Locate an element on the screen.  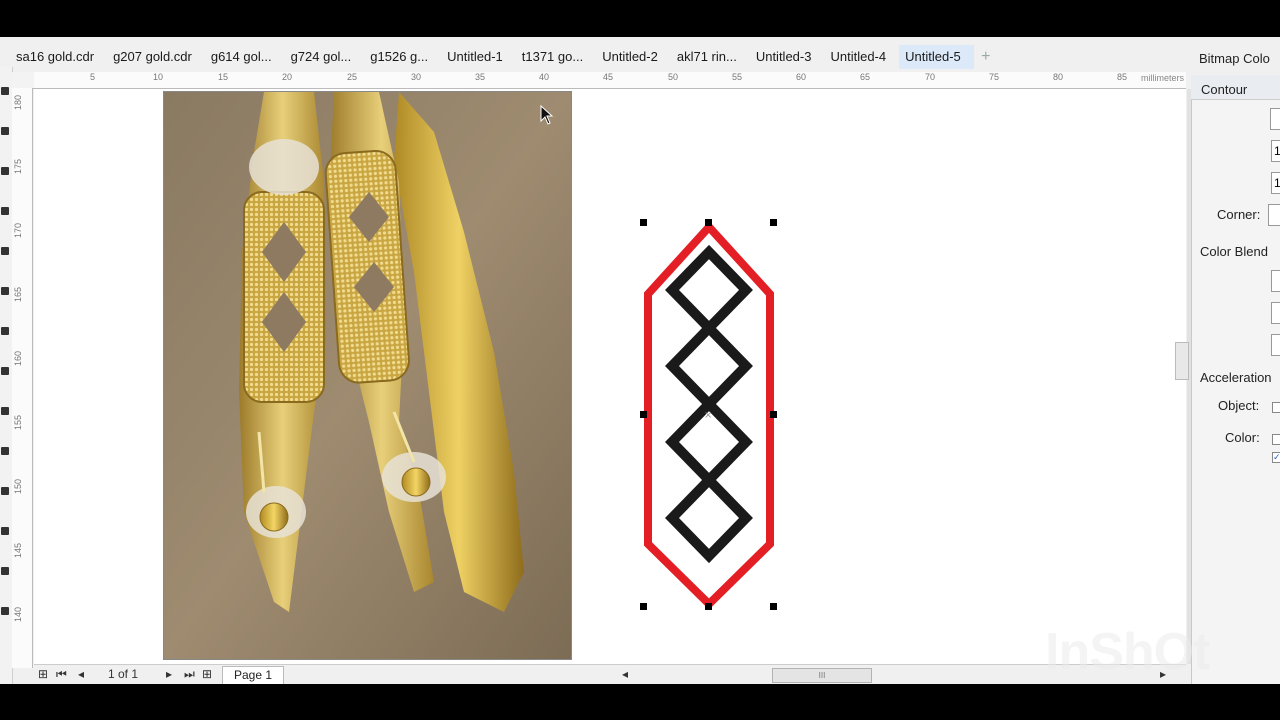
ruler-origin-icon is located at coordinates (23, 80).